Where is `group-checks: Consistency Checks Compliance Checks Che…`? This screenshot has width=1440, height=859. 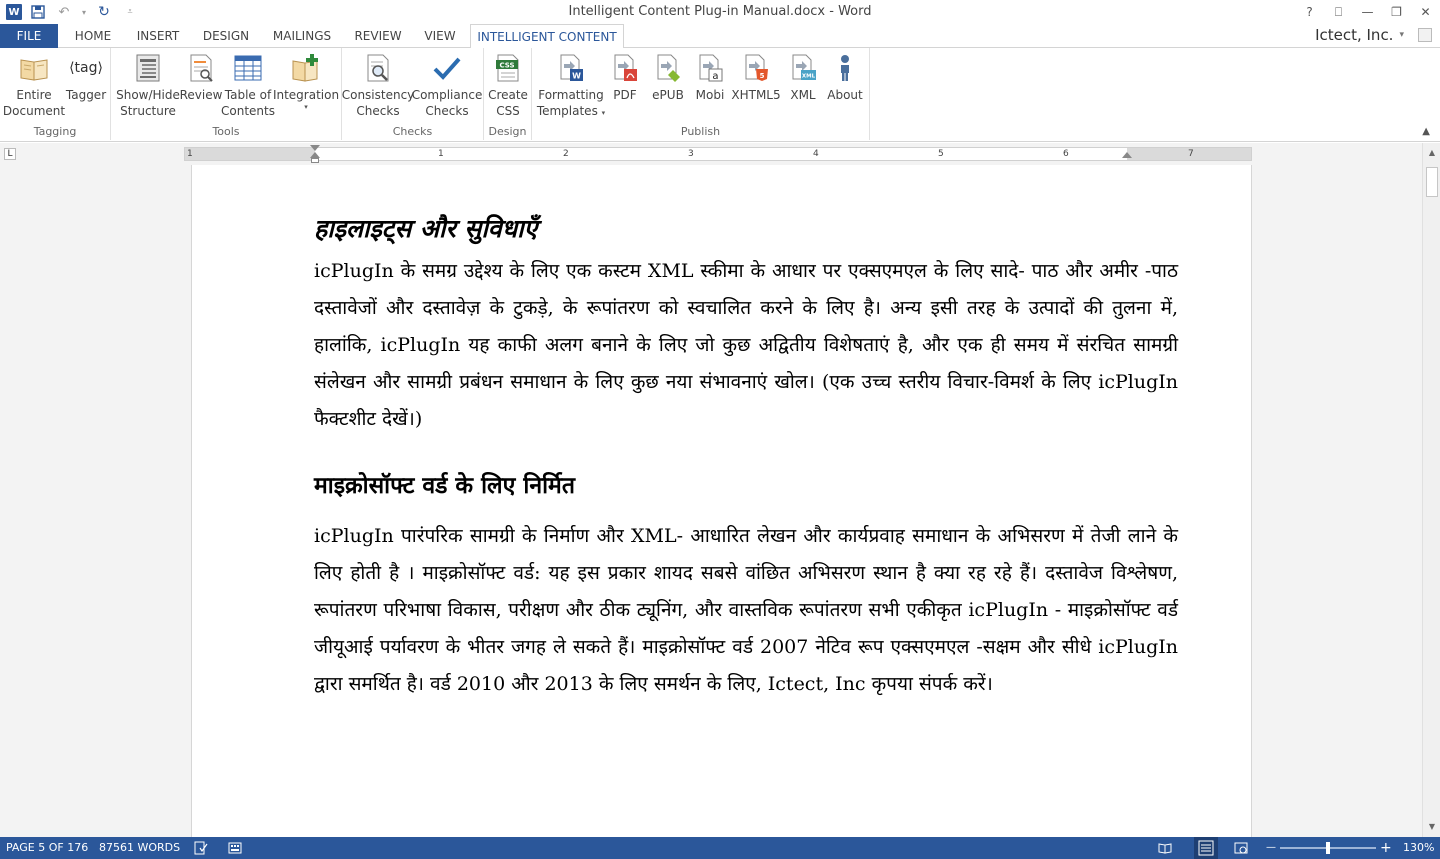 group-checks: Consistency Checks Compliance Checks Che… is located at coordinates (413, 94).